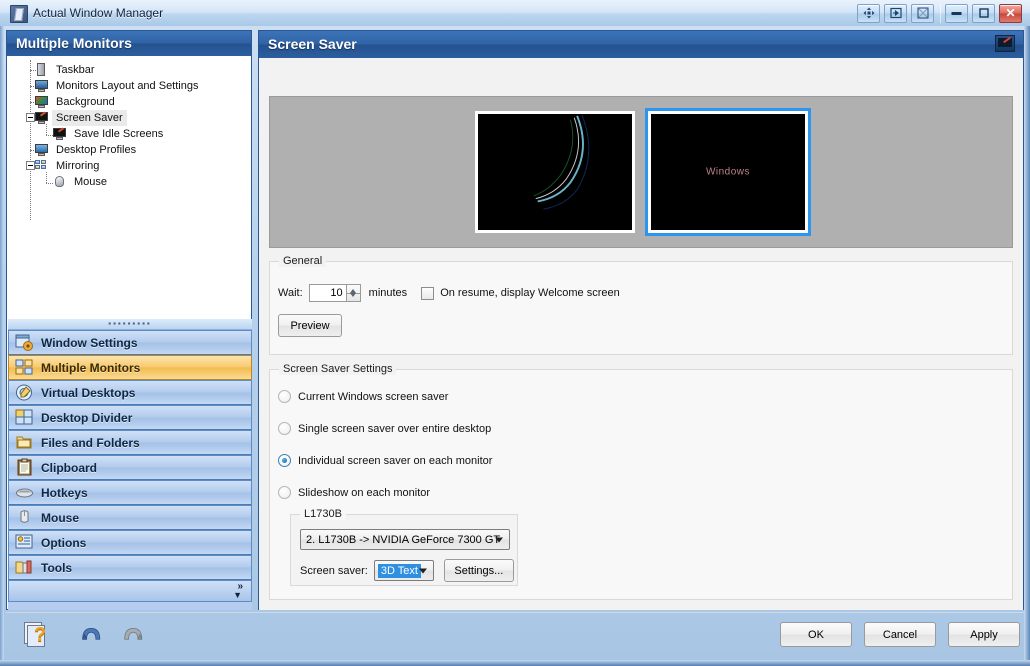 This screenshot has height=666, width=1030. What do you see at coordinates (354, 492) in the screenshot?
I see `radio-slideshow-each-monitor: Slideshow on each monitor` at bounding box center [354, 492].